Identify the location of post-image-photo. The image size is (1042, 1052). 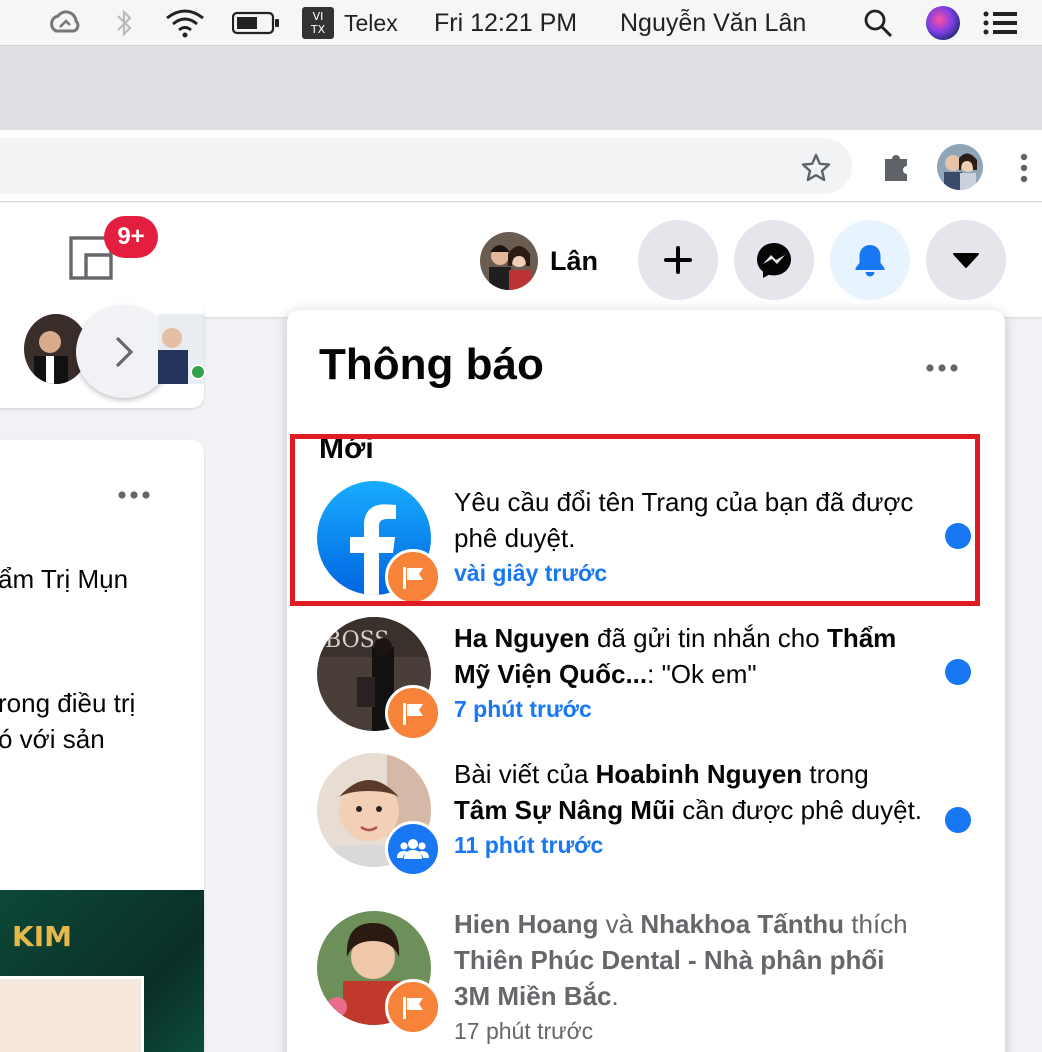
(72, 1014).